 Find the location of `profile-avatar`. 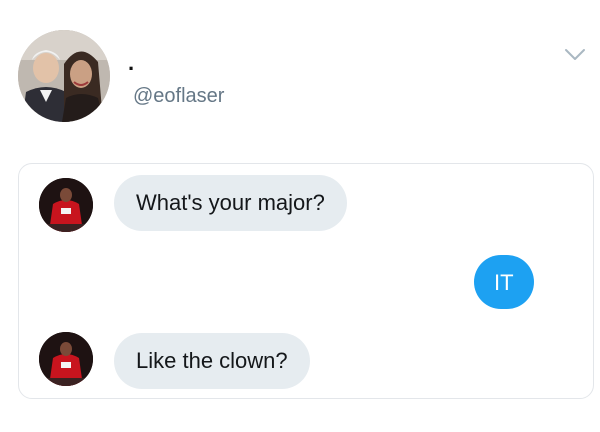

profile-avatar is located at coordinates (64, 76).